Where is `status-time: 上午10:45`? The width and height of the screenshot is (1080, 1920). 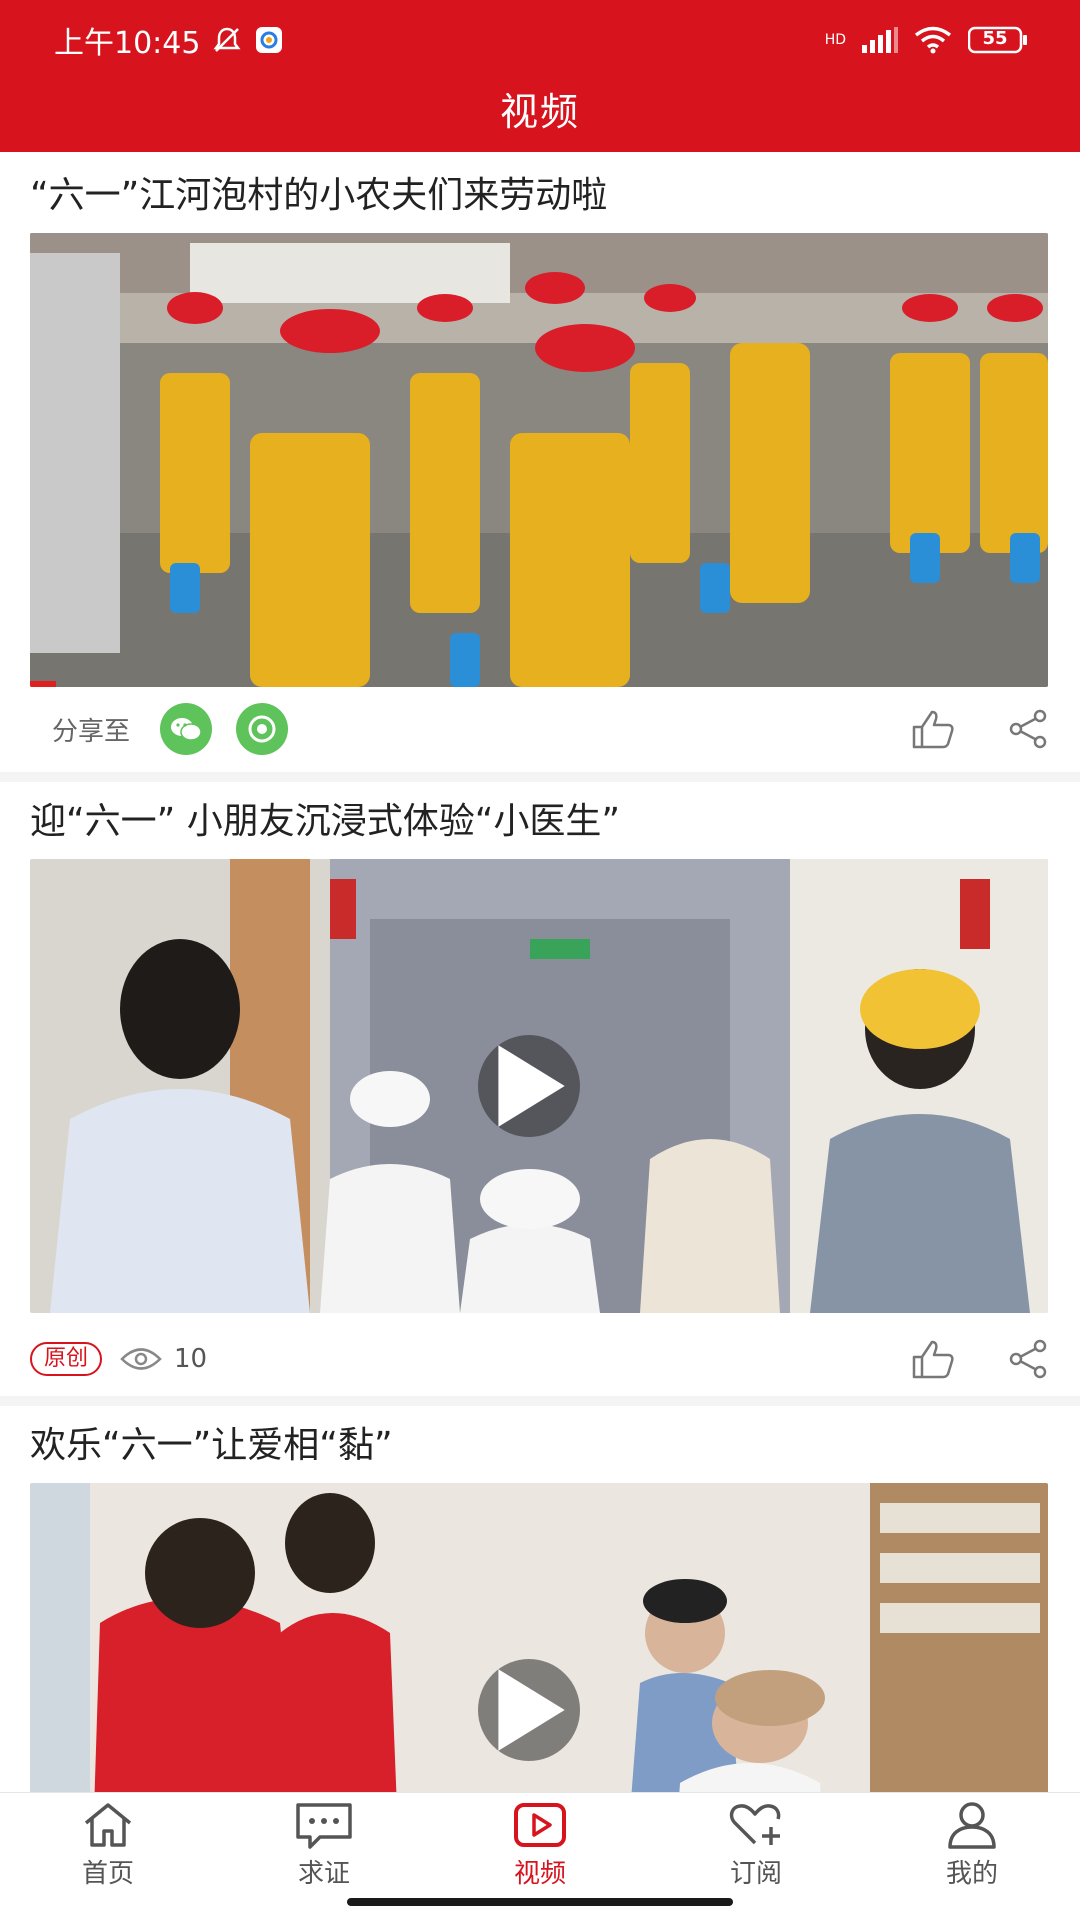
status-time: 上午10:45 is located at coordinates (127, 43).